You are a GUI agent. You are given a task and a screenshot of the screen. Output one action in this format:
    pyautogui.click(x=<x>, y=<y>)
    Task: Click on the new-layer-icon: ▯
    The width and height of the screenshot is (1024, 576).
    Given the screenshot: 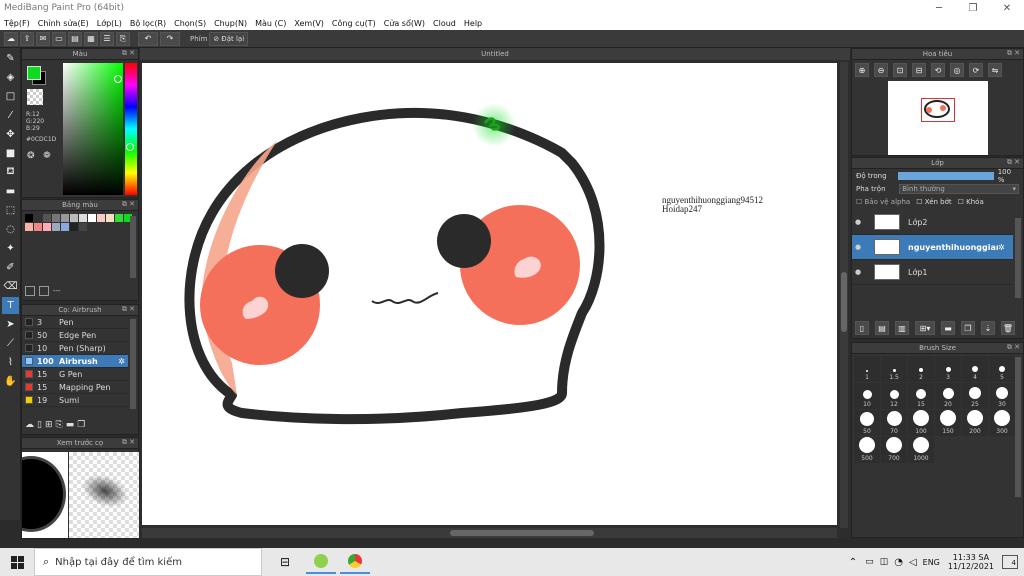 What is the action you would take?
    pyautogui.click(x=862, y=328)
    